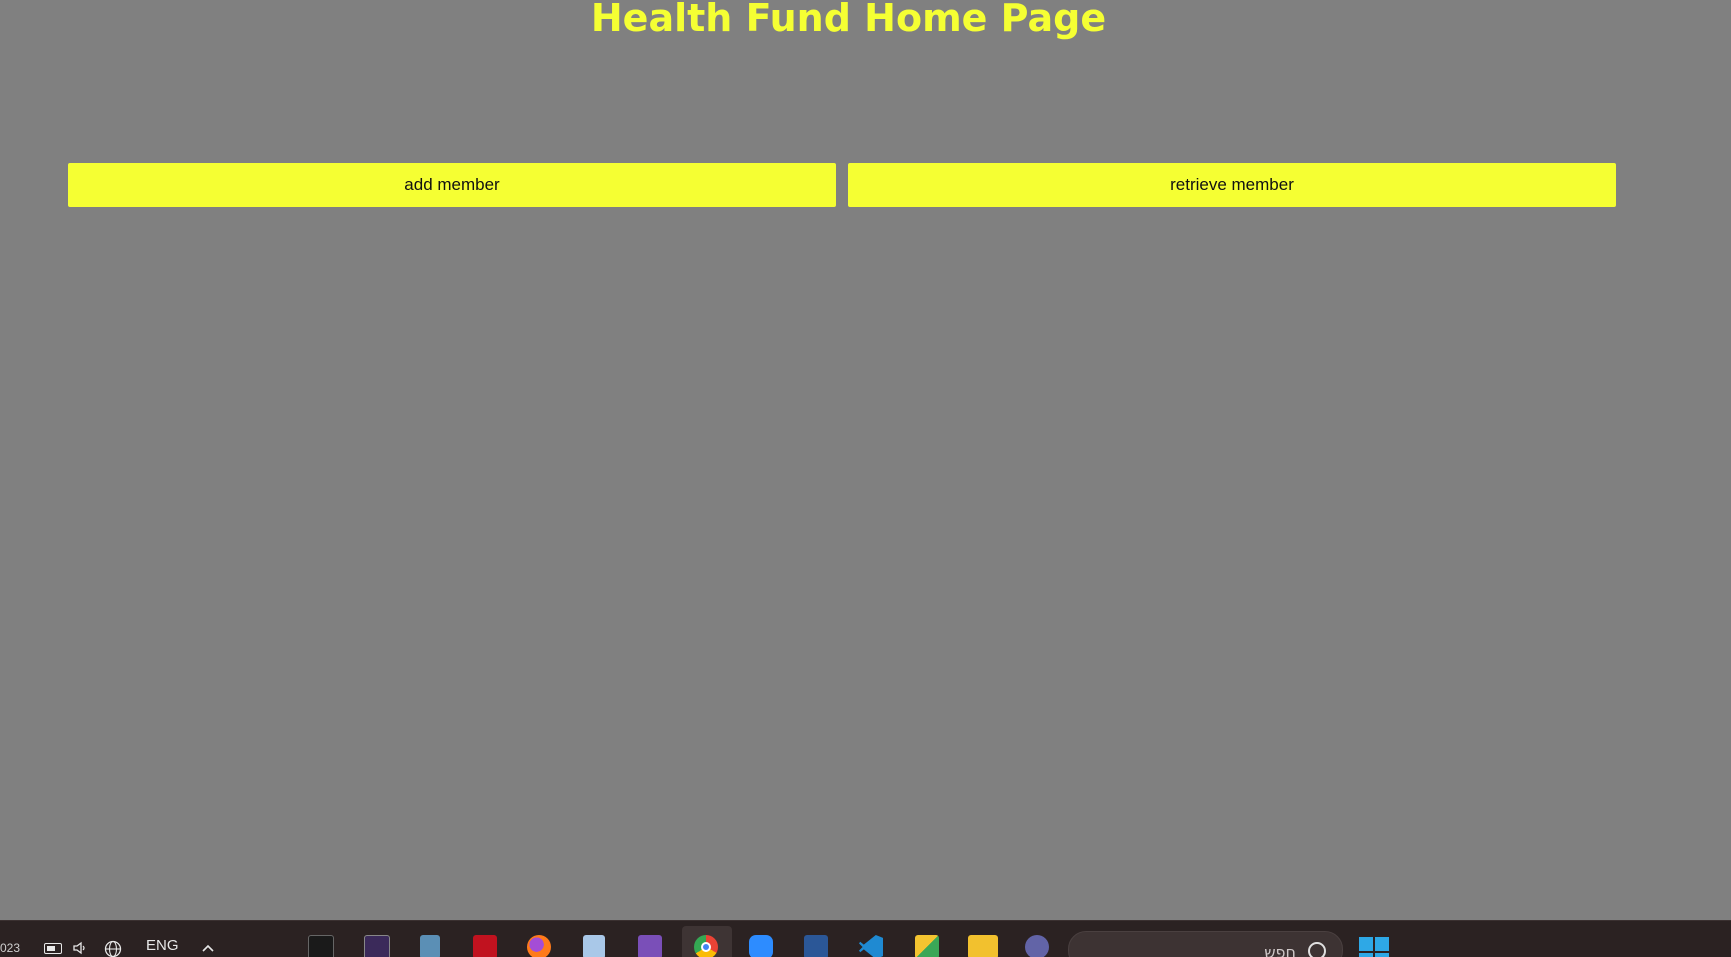  I want to click on clock-text: 023, so click(10, 948).